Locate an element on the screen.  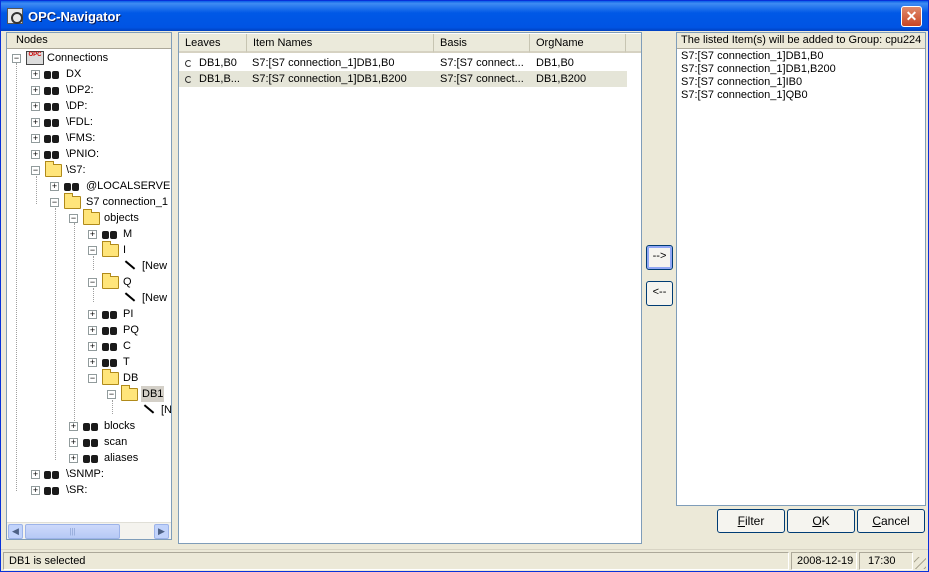
nodes-header: Nodes is located at coordinates (89, 41).